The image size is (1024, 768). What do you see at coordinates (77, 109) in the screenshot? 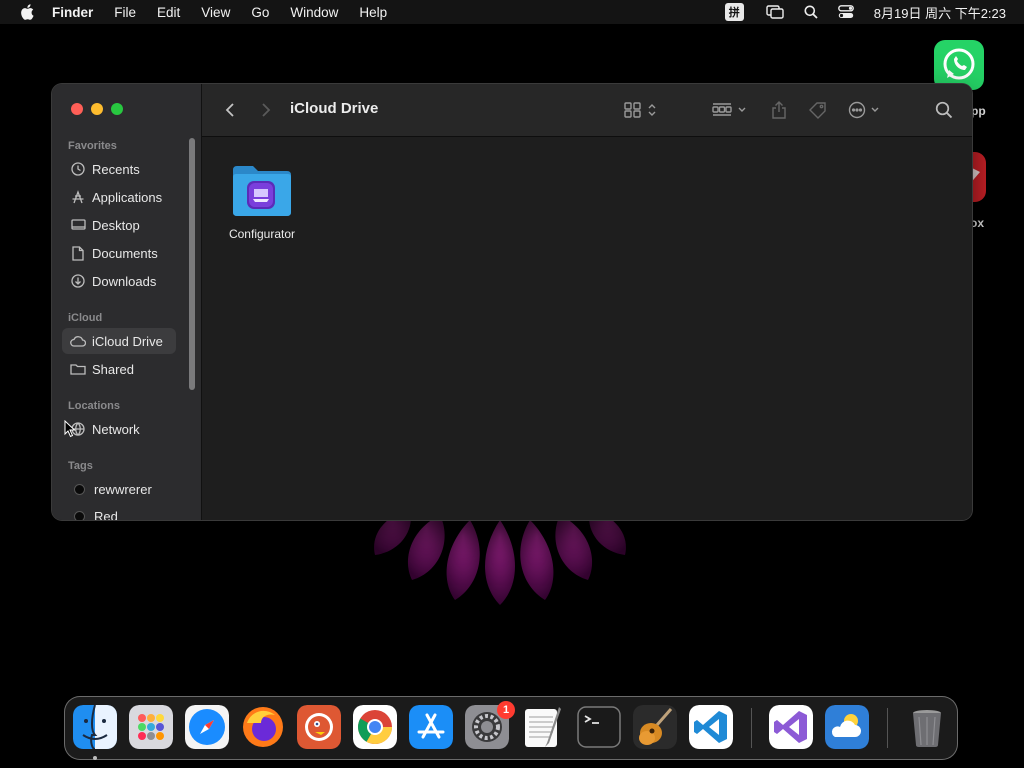
I see `close-button` at bounding box center [77, 109].